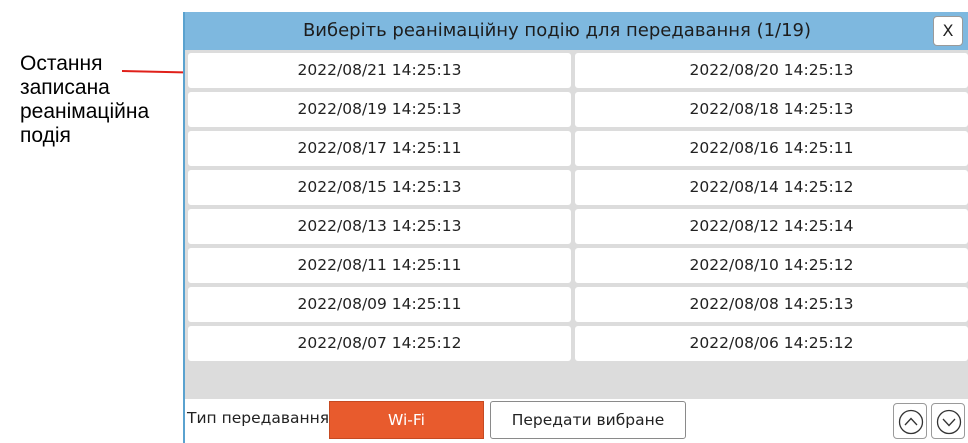  Describe the element at coordinates (379, 109) in the screenshot. I see `event-item: 2022/08/19 14:25:13` at that location.